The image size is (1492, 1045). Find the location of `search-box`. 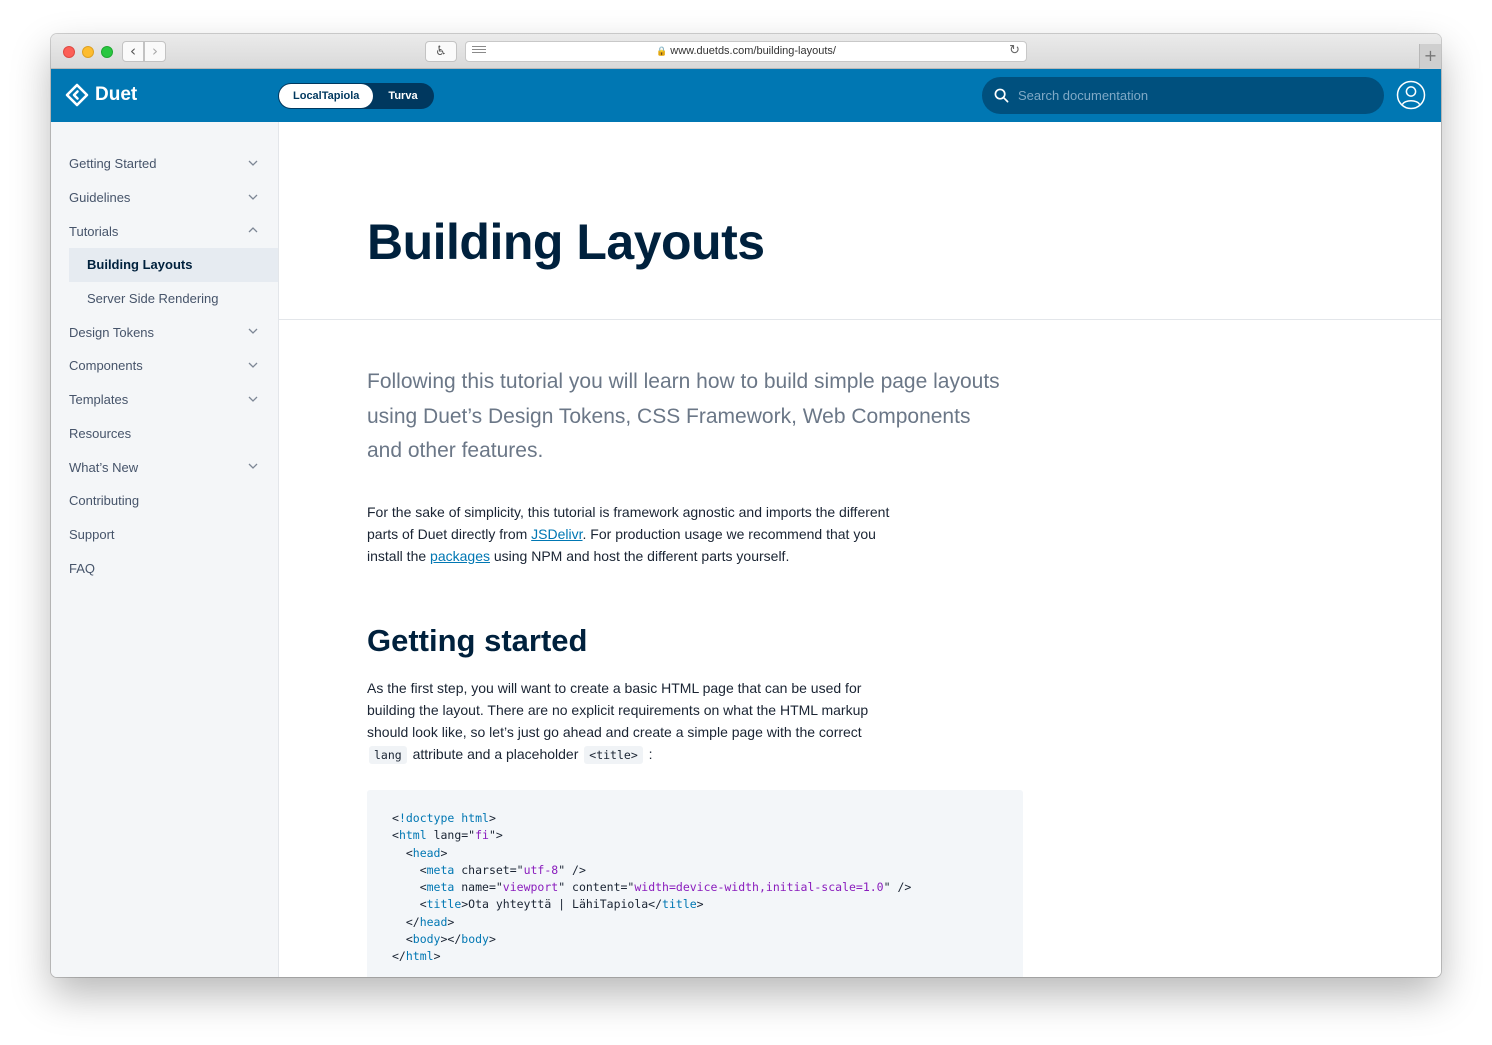

search-box is located at coordinates (1183, 95).